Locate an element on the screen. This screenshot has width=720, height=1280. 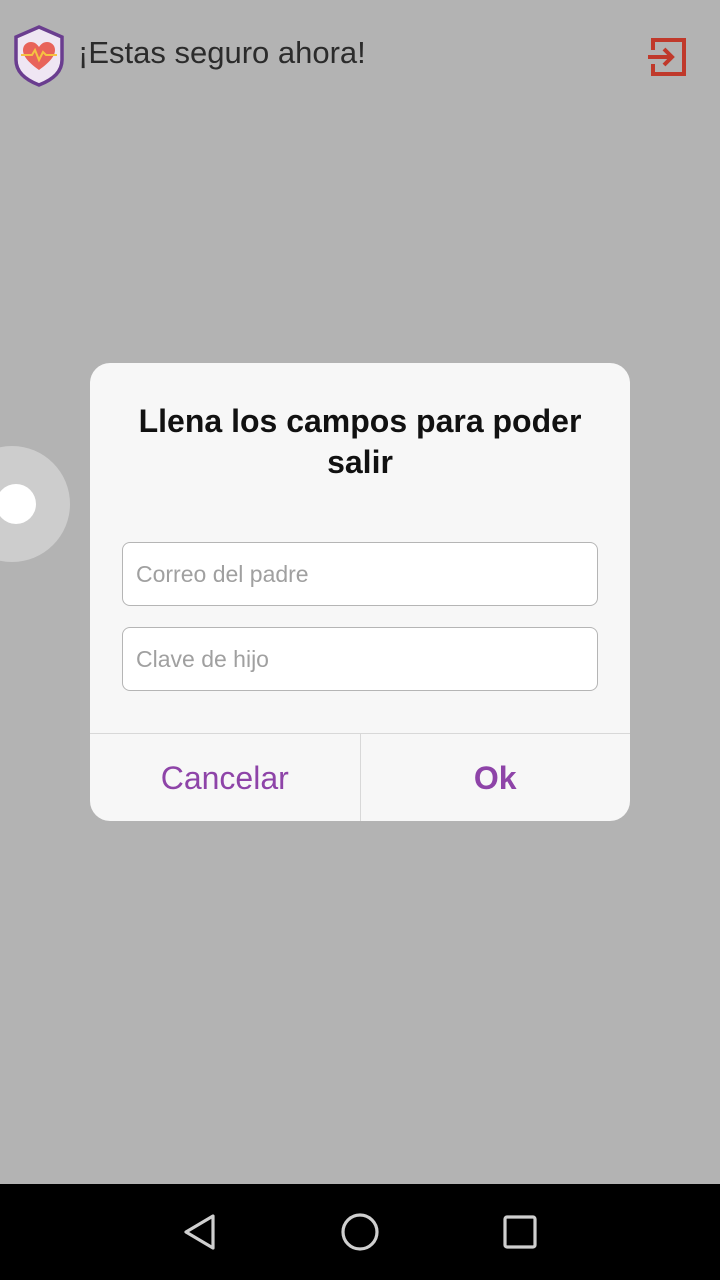
parent-email-field is located at coordinates (360, 574).